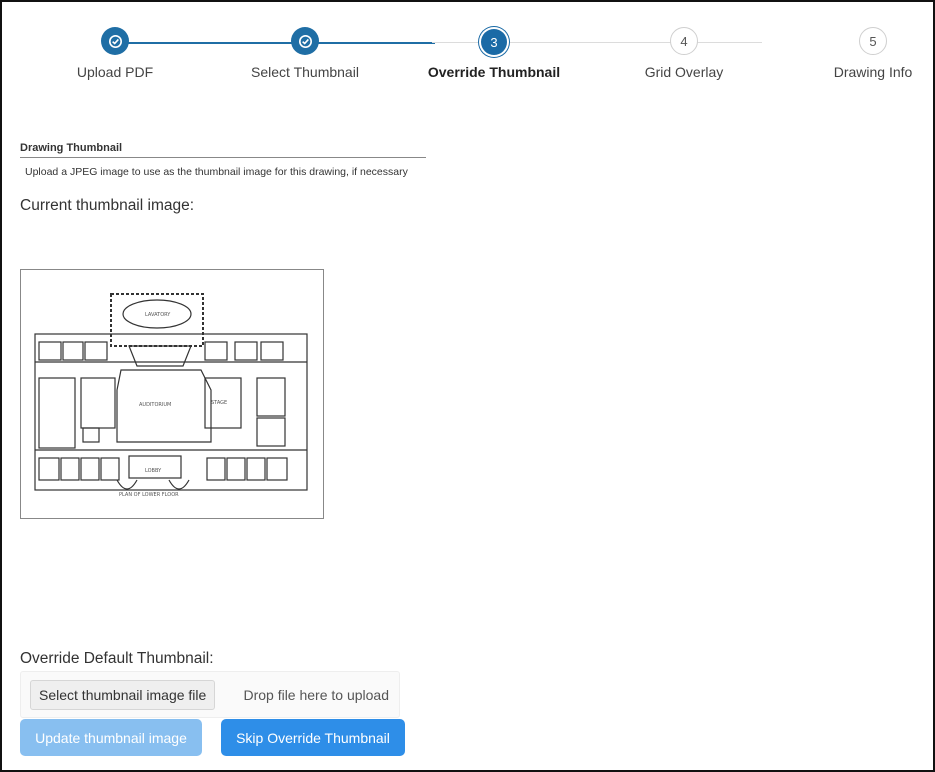 This screenshot has width=935, height=772. I want to click on step-label: Override Thumbnail, so click(494, 72).